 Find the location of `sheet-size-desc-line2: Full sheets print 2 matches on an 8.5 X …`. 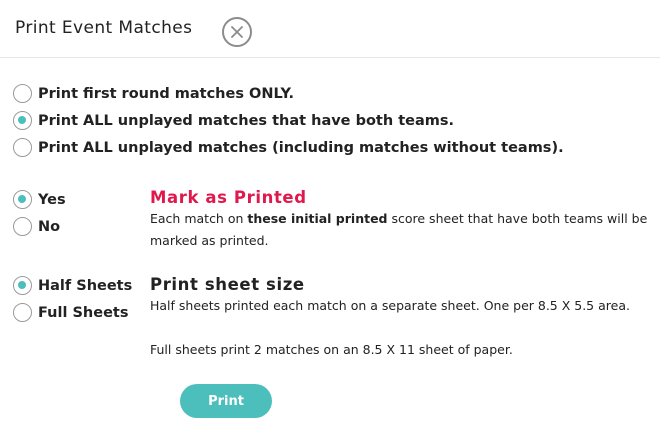

sheet-size-desc-line2: Full sheets print 2 matches on an 8.5 X … is located at coordinates (331, 349).